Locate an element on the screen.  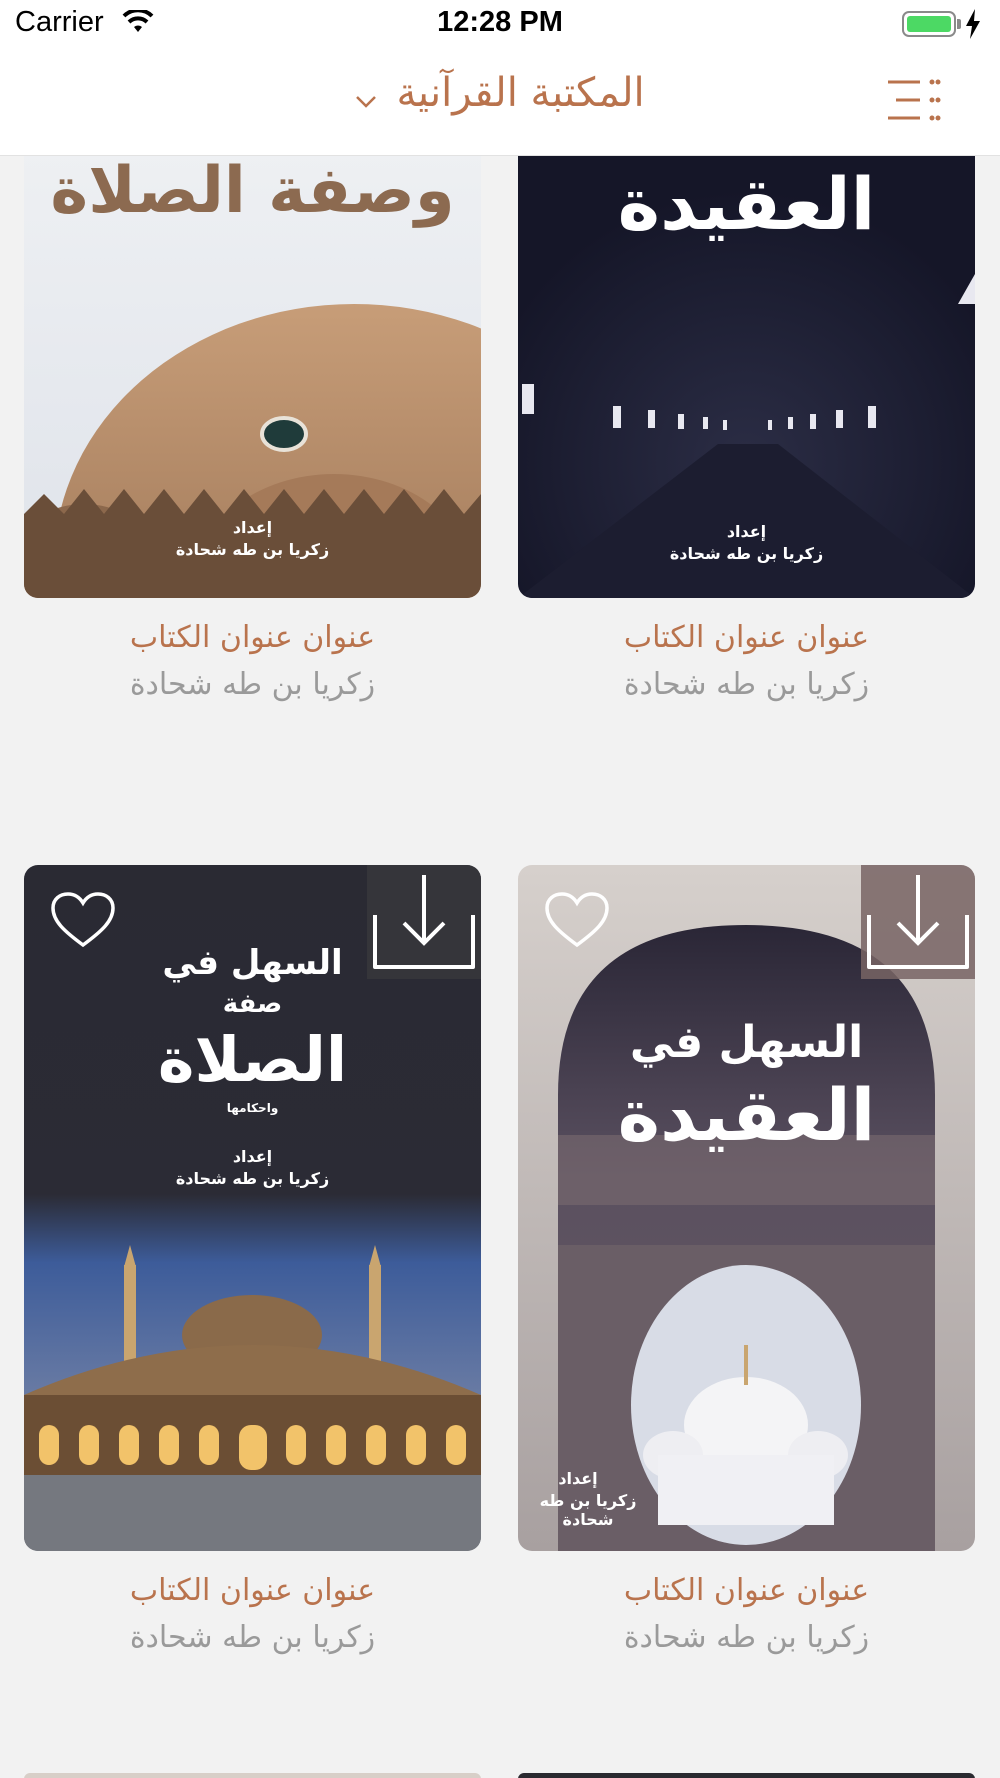
cover-title: العقيدة is located at coordinates (746, 204).